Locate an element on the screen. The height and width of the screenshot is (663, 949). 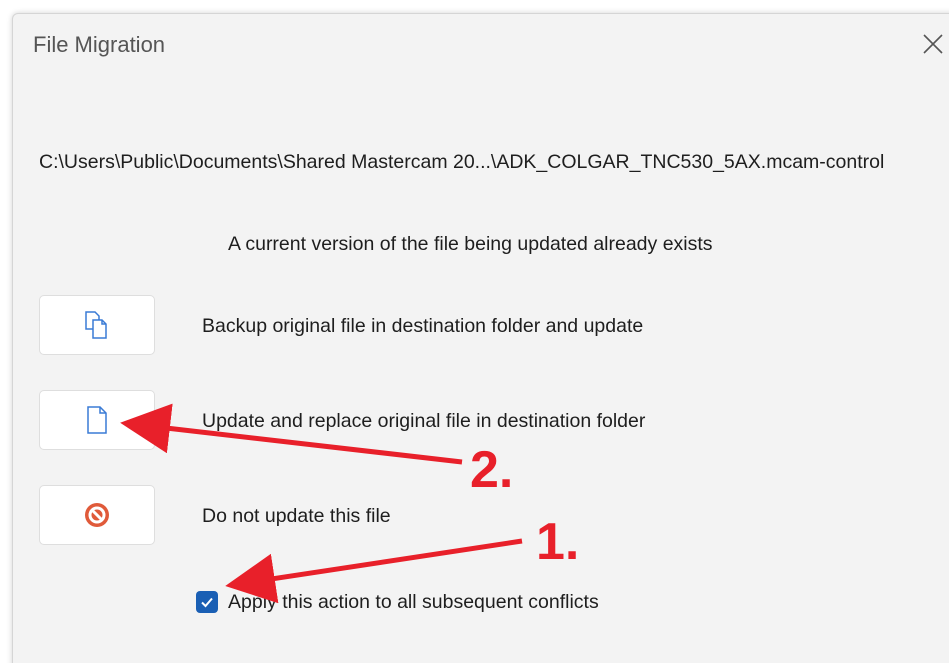
close-icon is located at coordinates (933, 44).